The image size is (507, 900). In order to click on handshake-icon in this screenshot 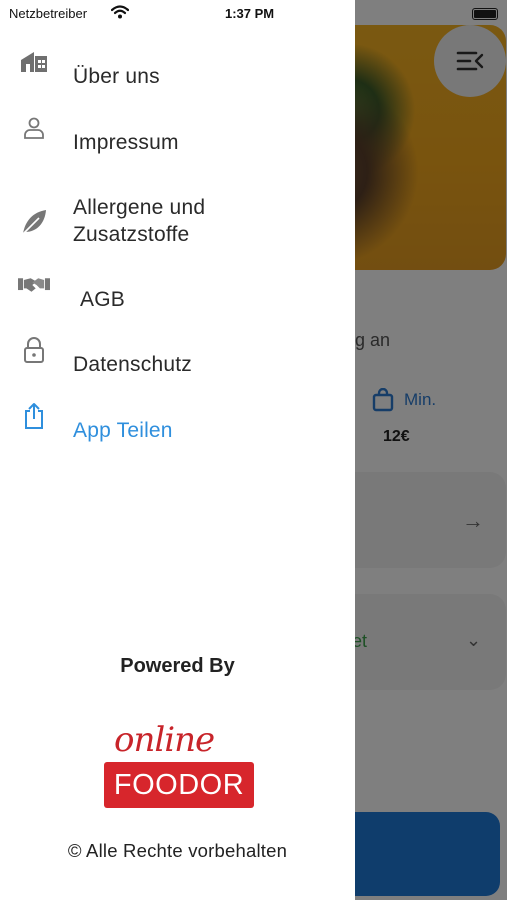, I will do `click(34, 285)`.